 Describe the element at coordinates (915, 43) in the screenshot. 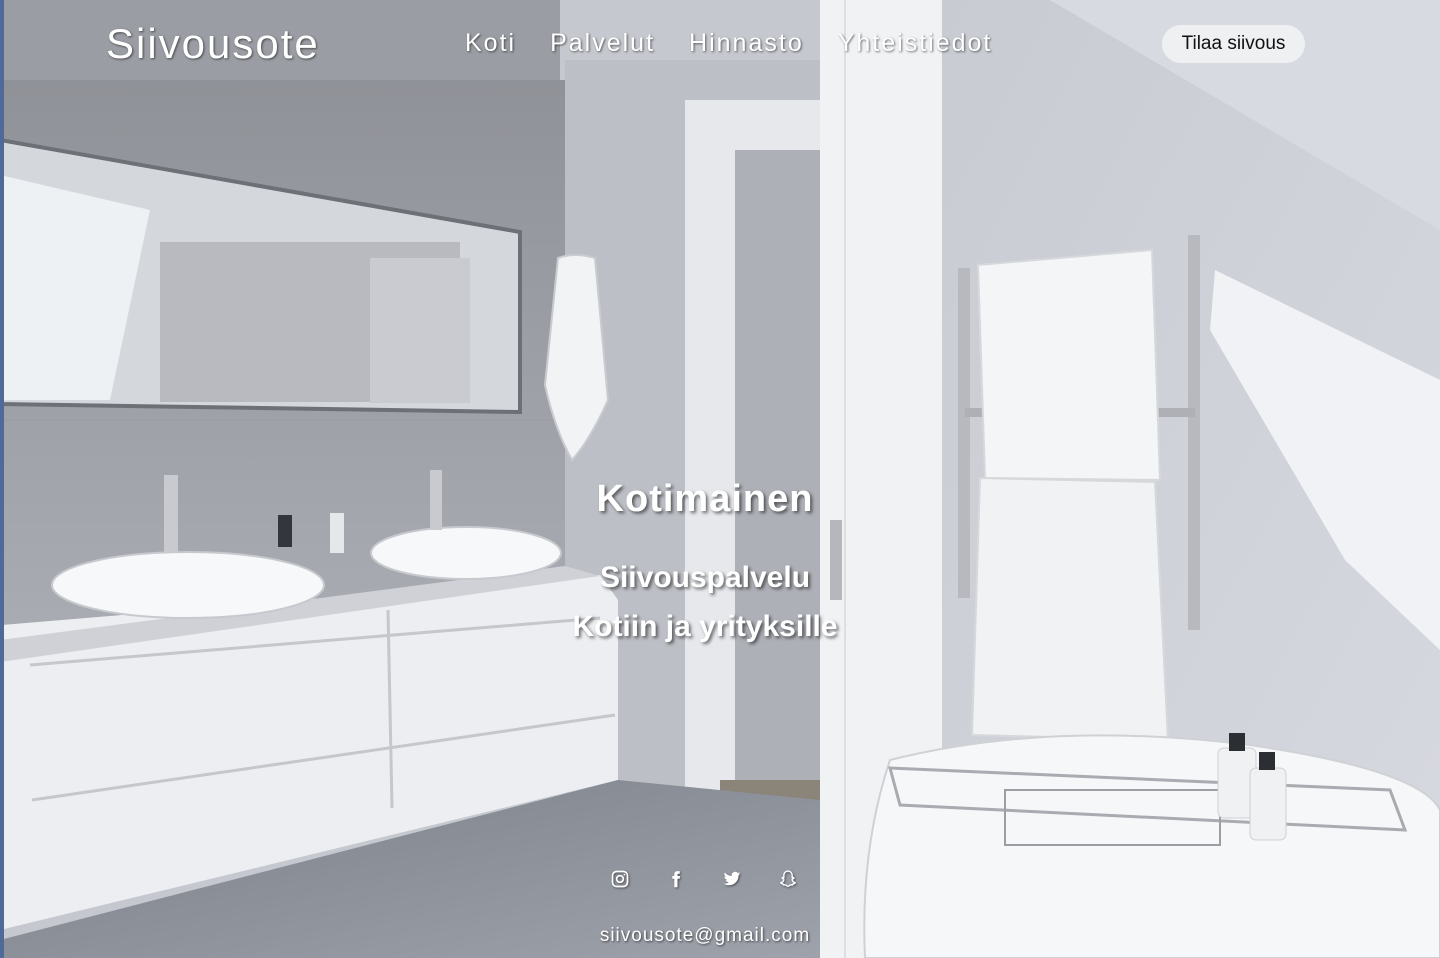

I see `nav-item-yhteistiedot: Yhteistiedot` at that location.